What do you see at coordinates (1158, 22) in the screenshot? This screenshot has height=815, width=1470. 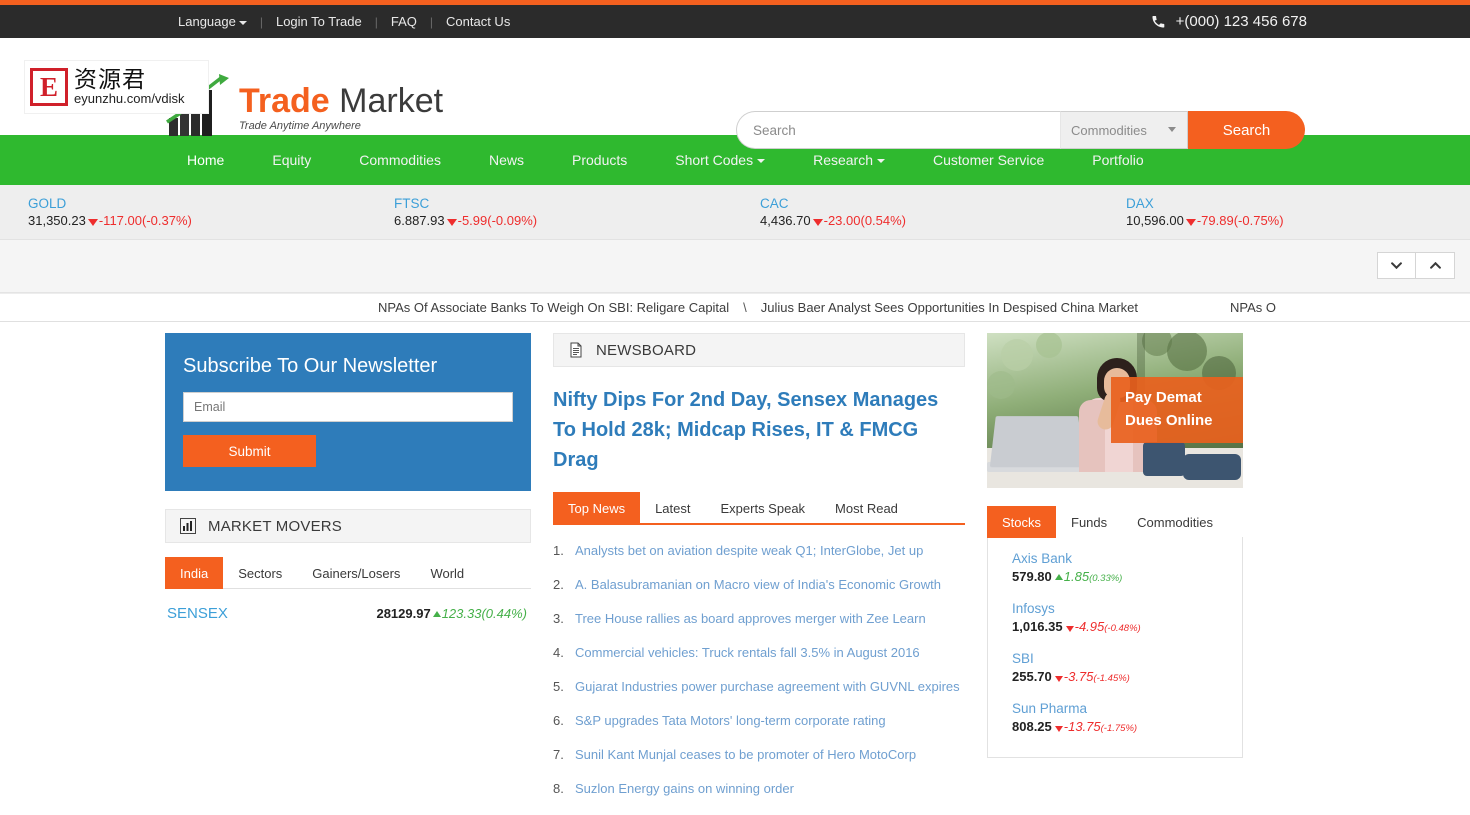 I see `phone-icon` at bounding box center [1158, 22].